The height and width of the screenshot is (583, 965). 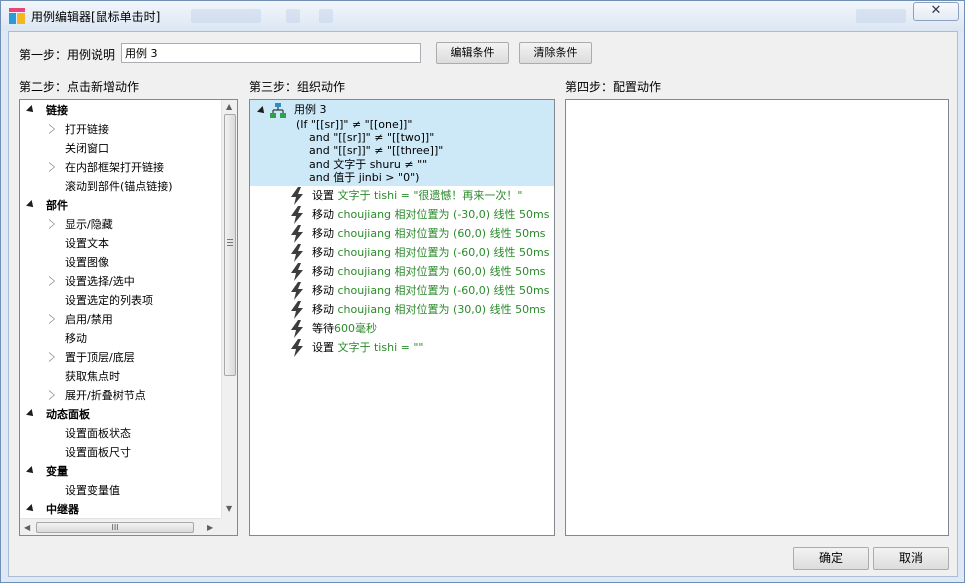 What do you see at coordinates (115, 527) in the screenshot?
I see `tree-horizontal-thumb: III` at bounding box center [115, 527].